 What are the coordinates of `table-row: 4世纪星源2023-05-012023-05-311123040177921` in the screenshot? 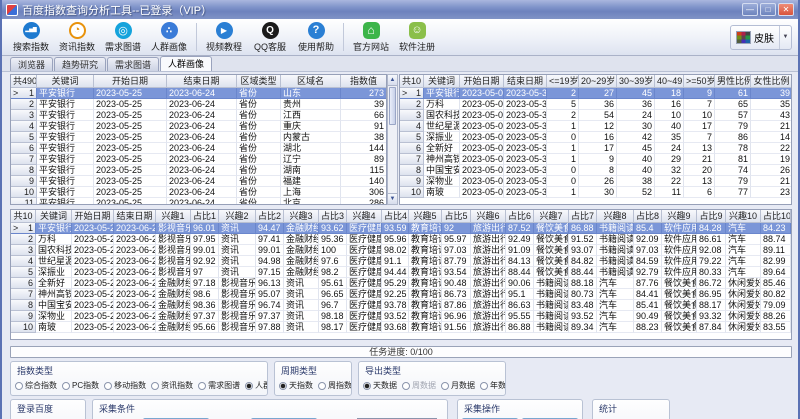 It's located at (595, 126).